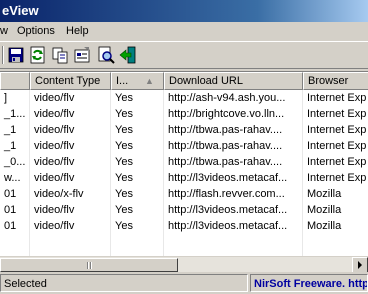 The image size is (368, 294). Describe the element at coordinates (184, 31) in the screenshot. I see `menu-bar: w Options Help` at that location.